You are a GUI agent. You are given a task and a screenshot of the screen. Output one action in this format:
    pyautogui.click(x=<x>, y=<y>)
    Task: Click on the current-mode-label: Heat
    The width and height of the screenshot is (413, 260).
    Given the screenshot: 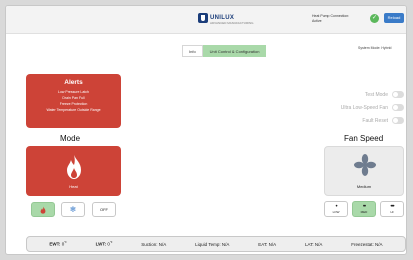 What is the action you would take?
    pyautogui.click(x=73, y=186)
    